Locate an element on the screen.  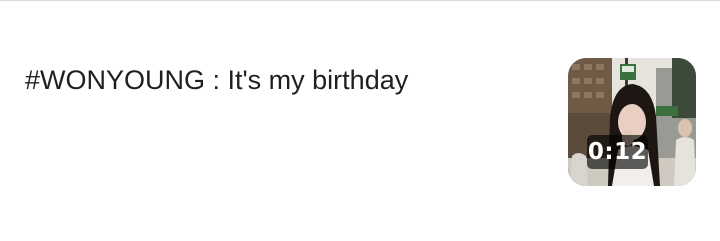
duration-badge: 0:12 is located at coordinates (617, 152).